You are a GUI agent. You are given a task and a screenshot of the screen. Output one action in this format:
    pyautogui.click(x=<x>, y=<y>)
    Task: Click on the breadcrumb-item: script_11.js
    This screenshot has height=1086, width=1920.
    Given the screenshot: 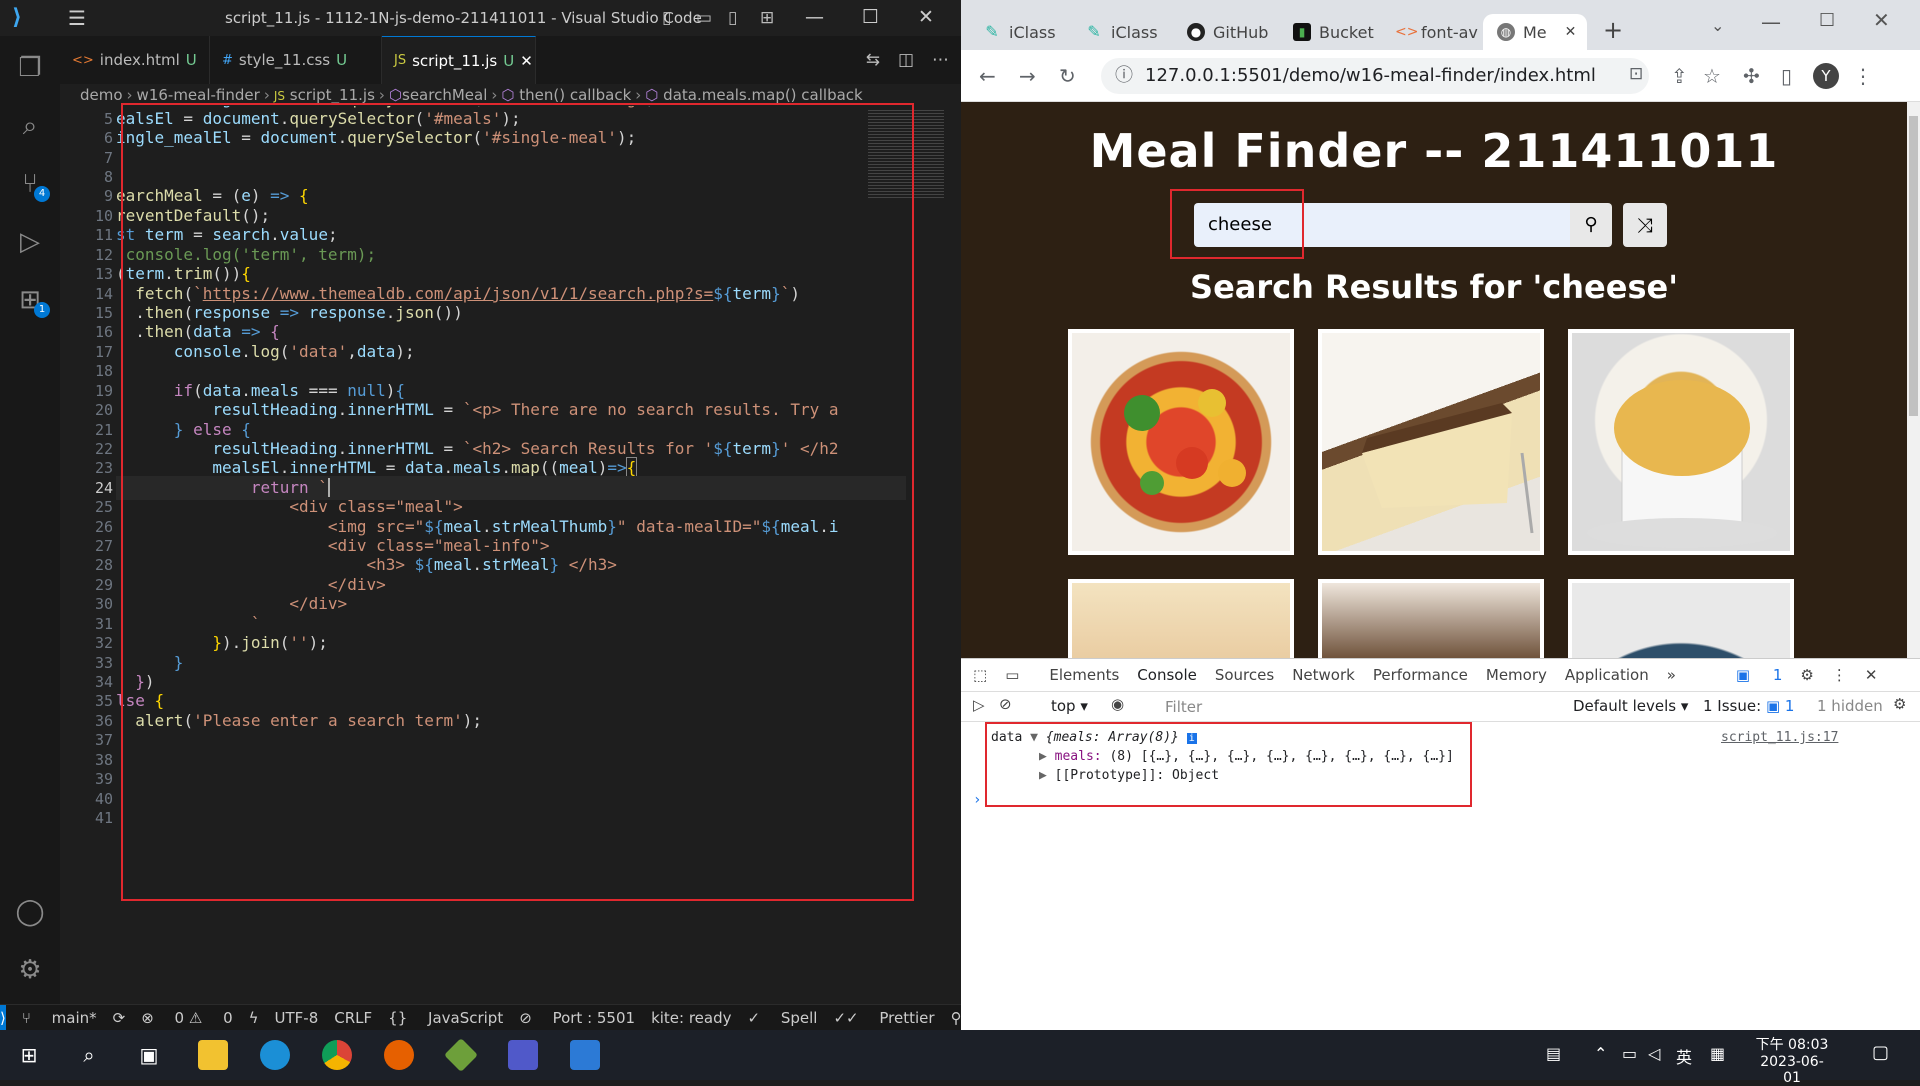 What is the action you would take?
    pyautogui.click(x=332, y=95)
    